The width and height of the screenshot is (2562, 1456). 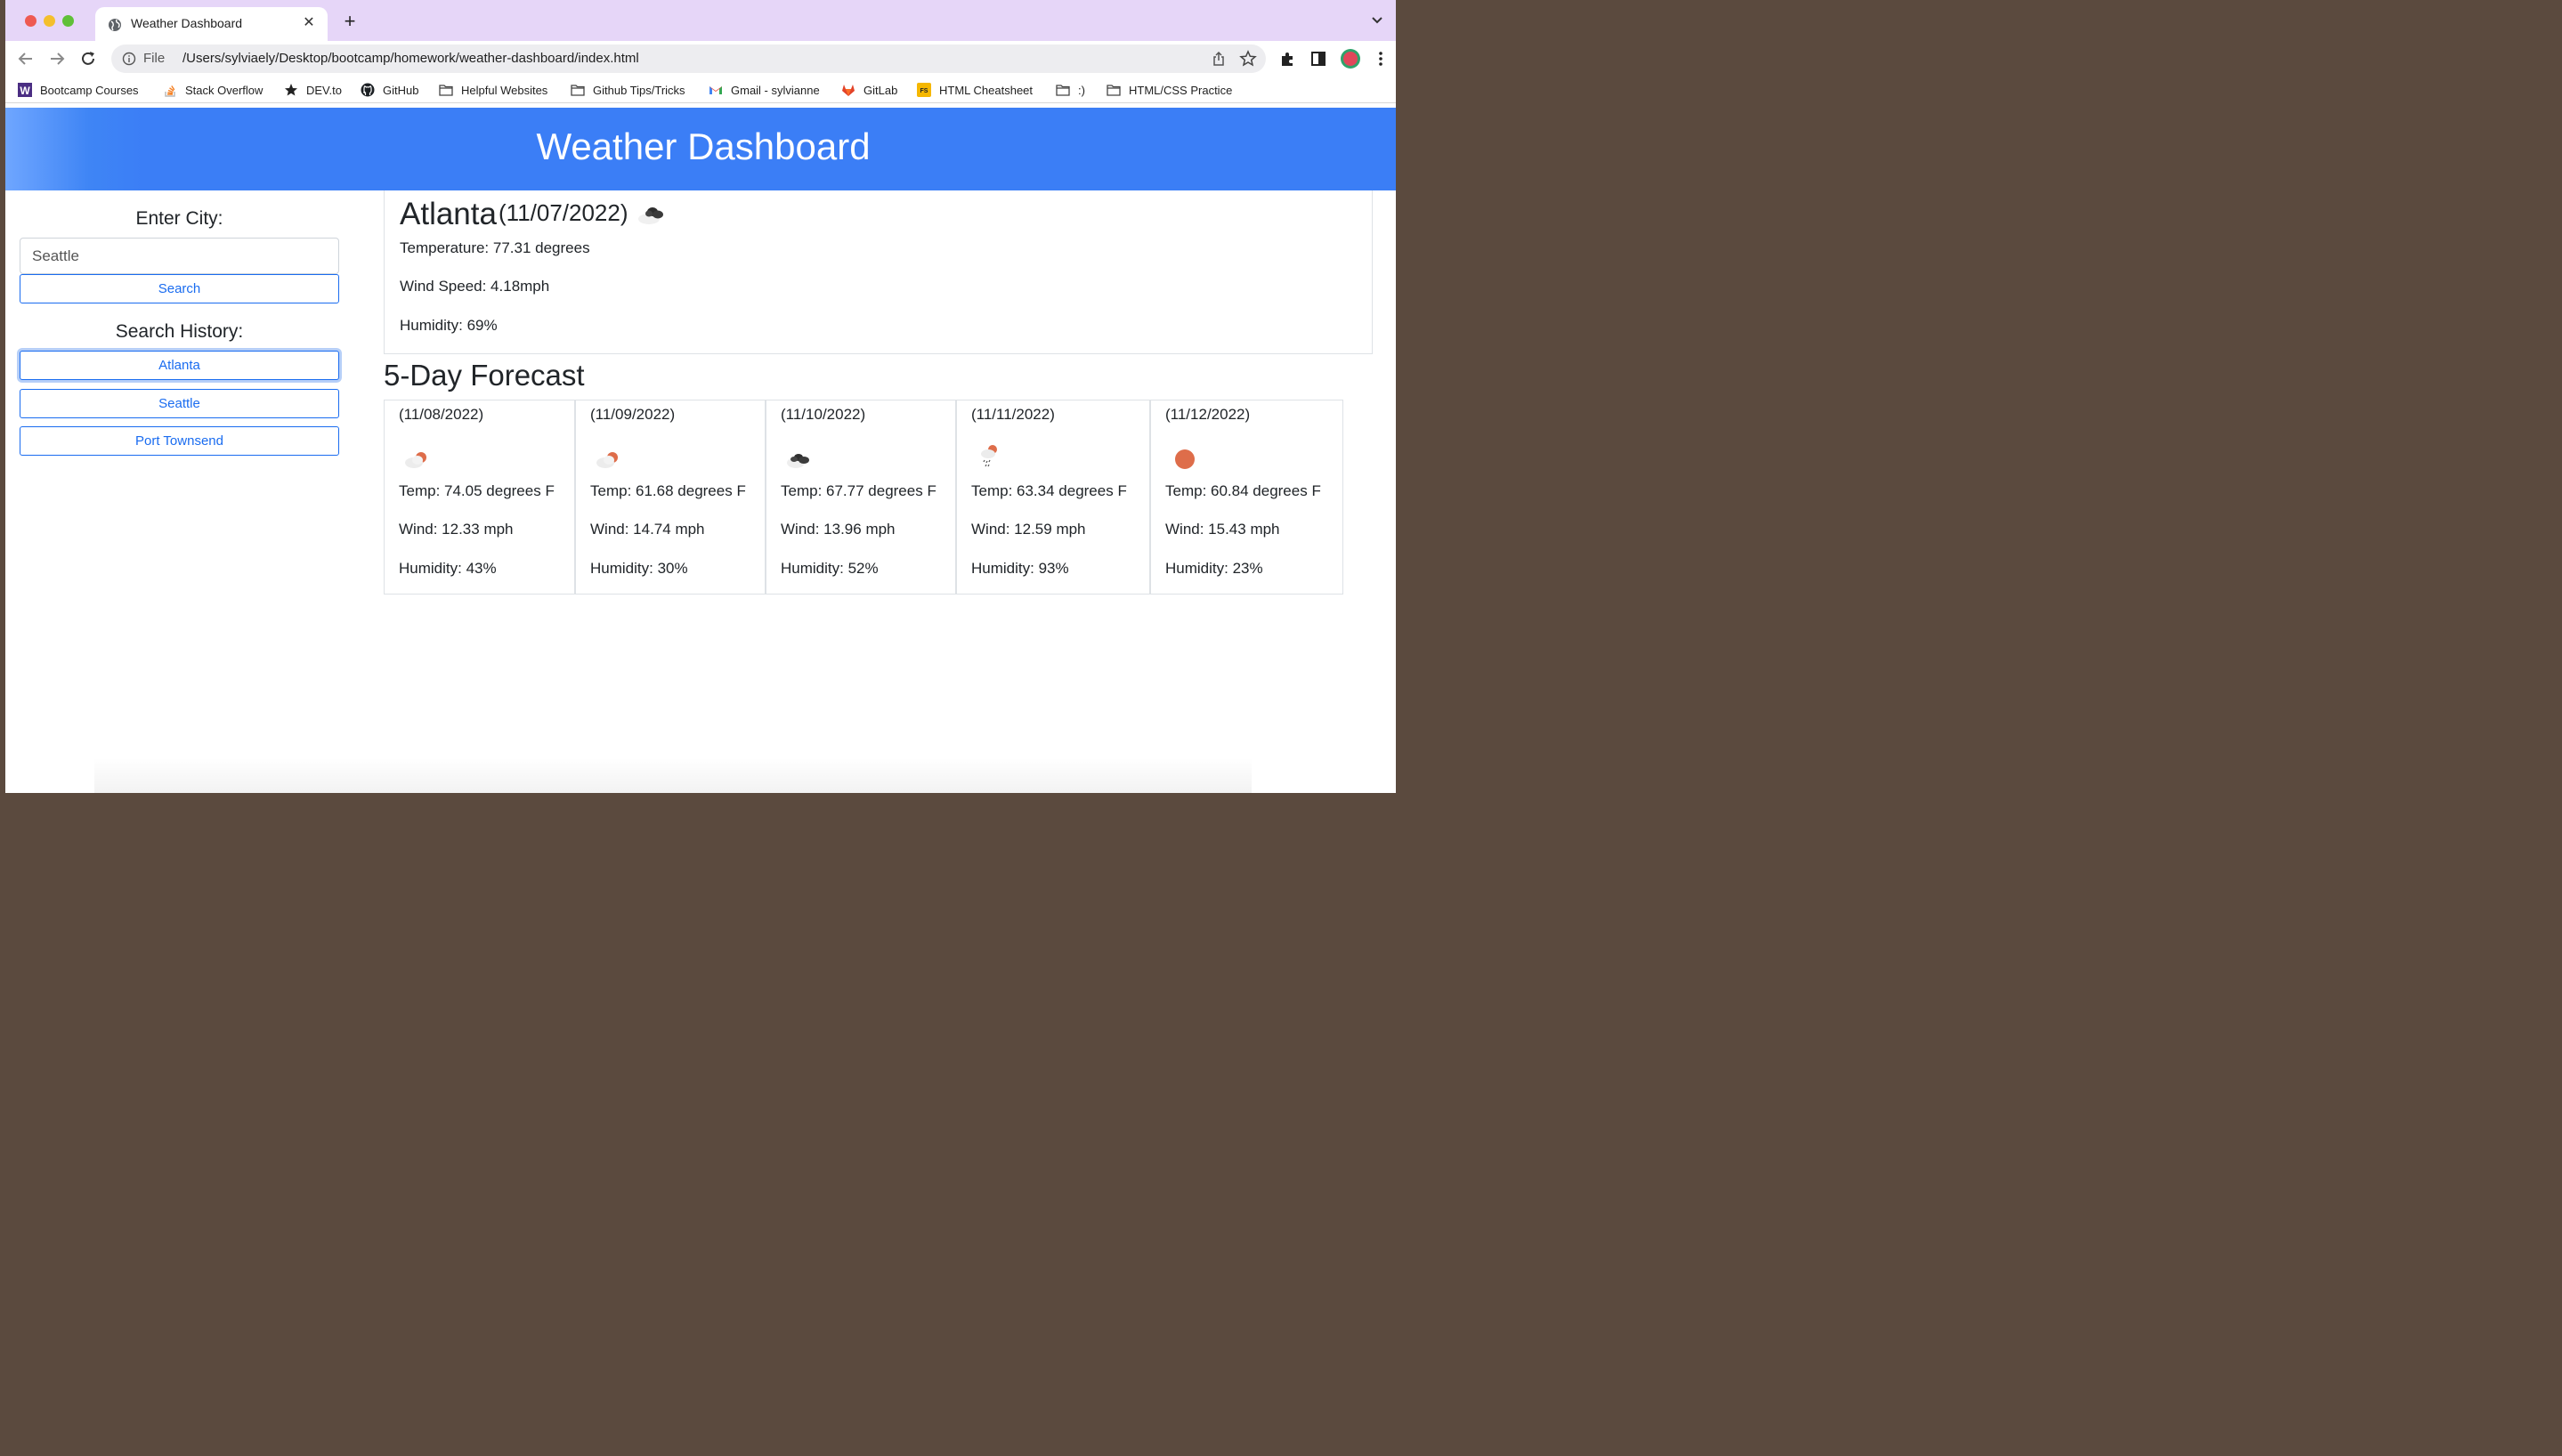 I want to click on bookmark-label: Stack Overflow, so click(x=224, y=90).